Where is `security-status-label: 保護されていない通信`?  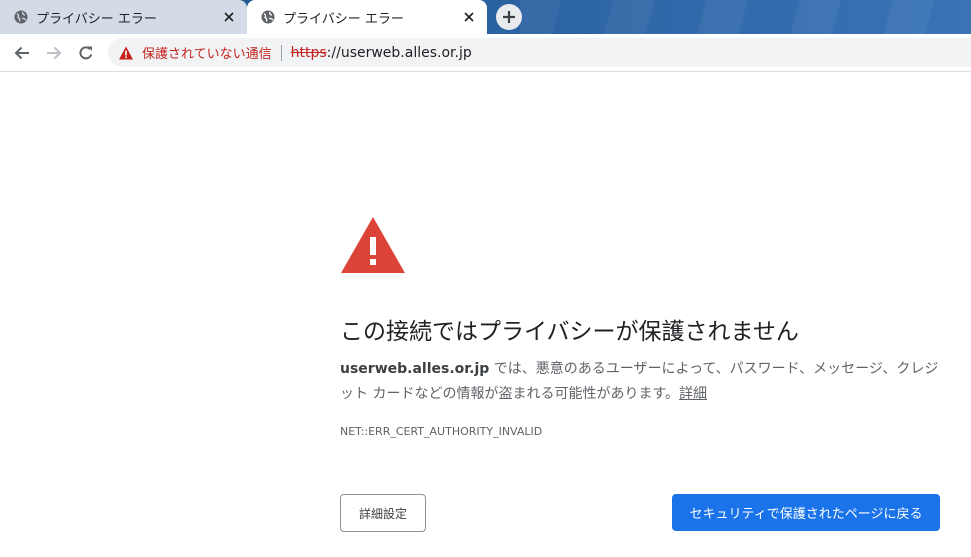 security-status-label: 保護されていない通信 is located at coordinates (207, 52).